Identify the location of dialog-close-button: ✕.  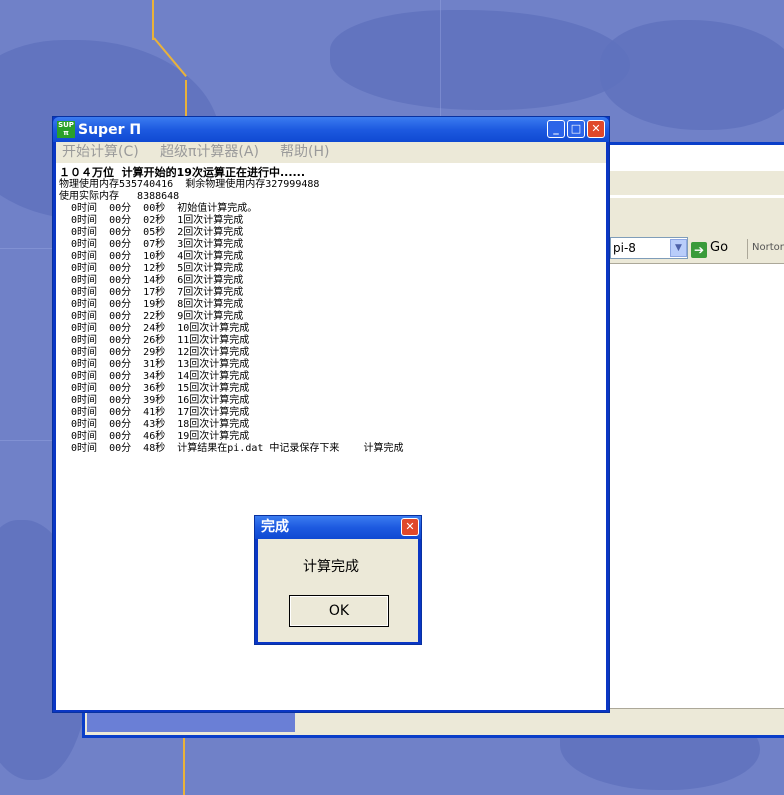
(410, 527).